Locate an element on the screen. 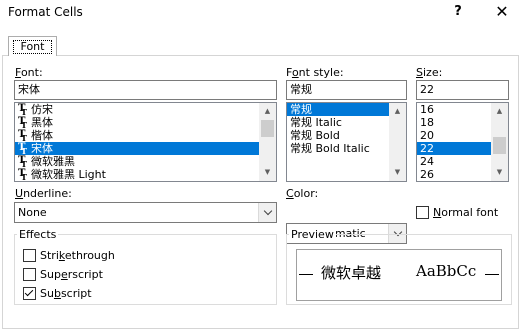  normal-font-label: Normal font is located at coordinates (466, 212).